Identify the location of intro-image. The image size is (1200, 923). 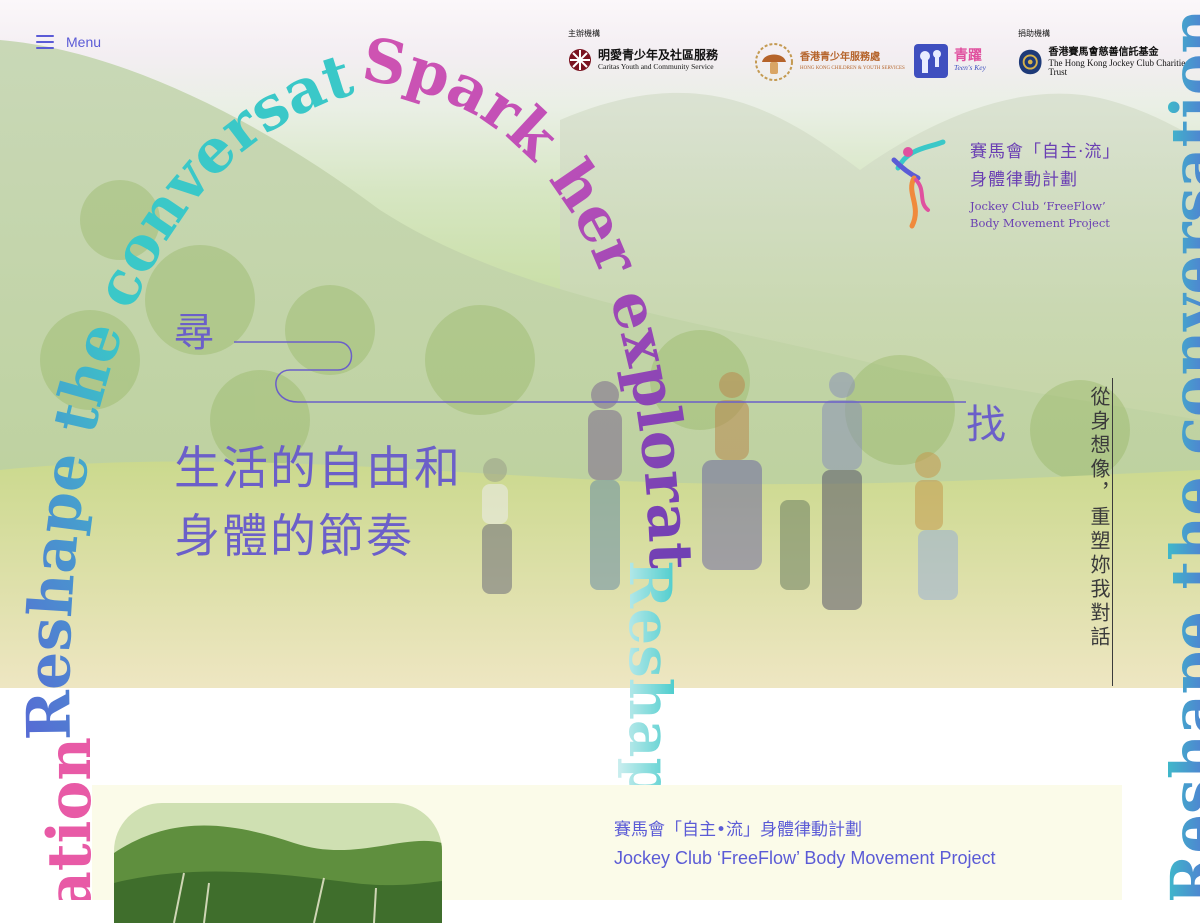
(278, 863).